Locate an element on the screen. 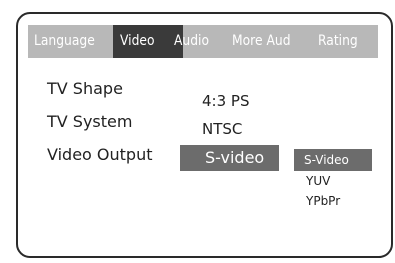 The width and height of the screenshot is (395, 263). tab-rating: Rating is located at coordinates (338, 41).